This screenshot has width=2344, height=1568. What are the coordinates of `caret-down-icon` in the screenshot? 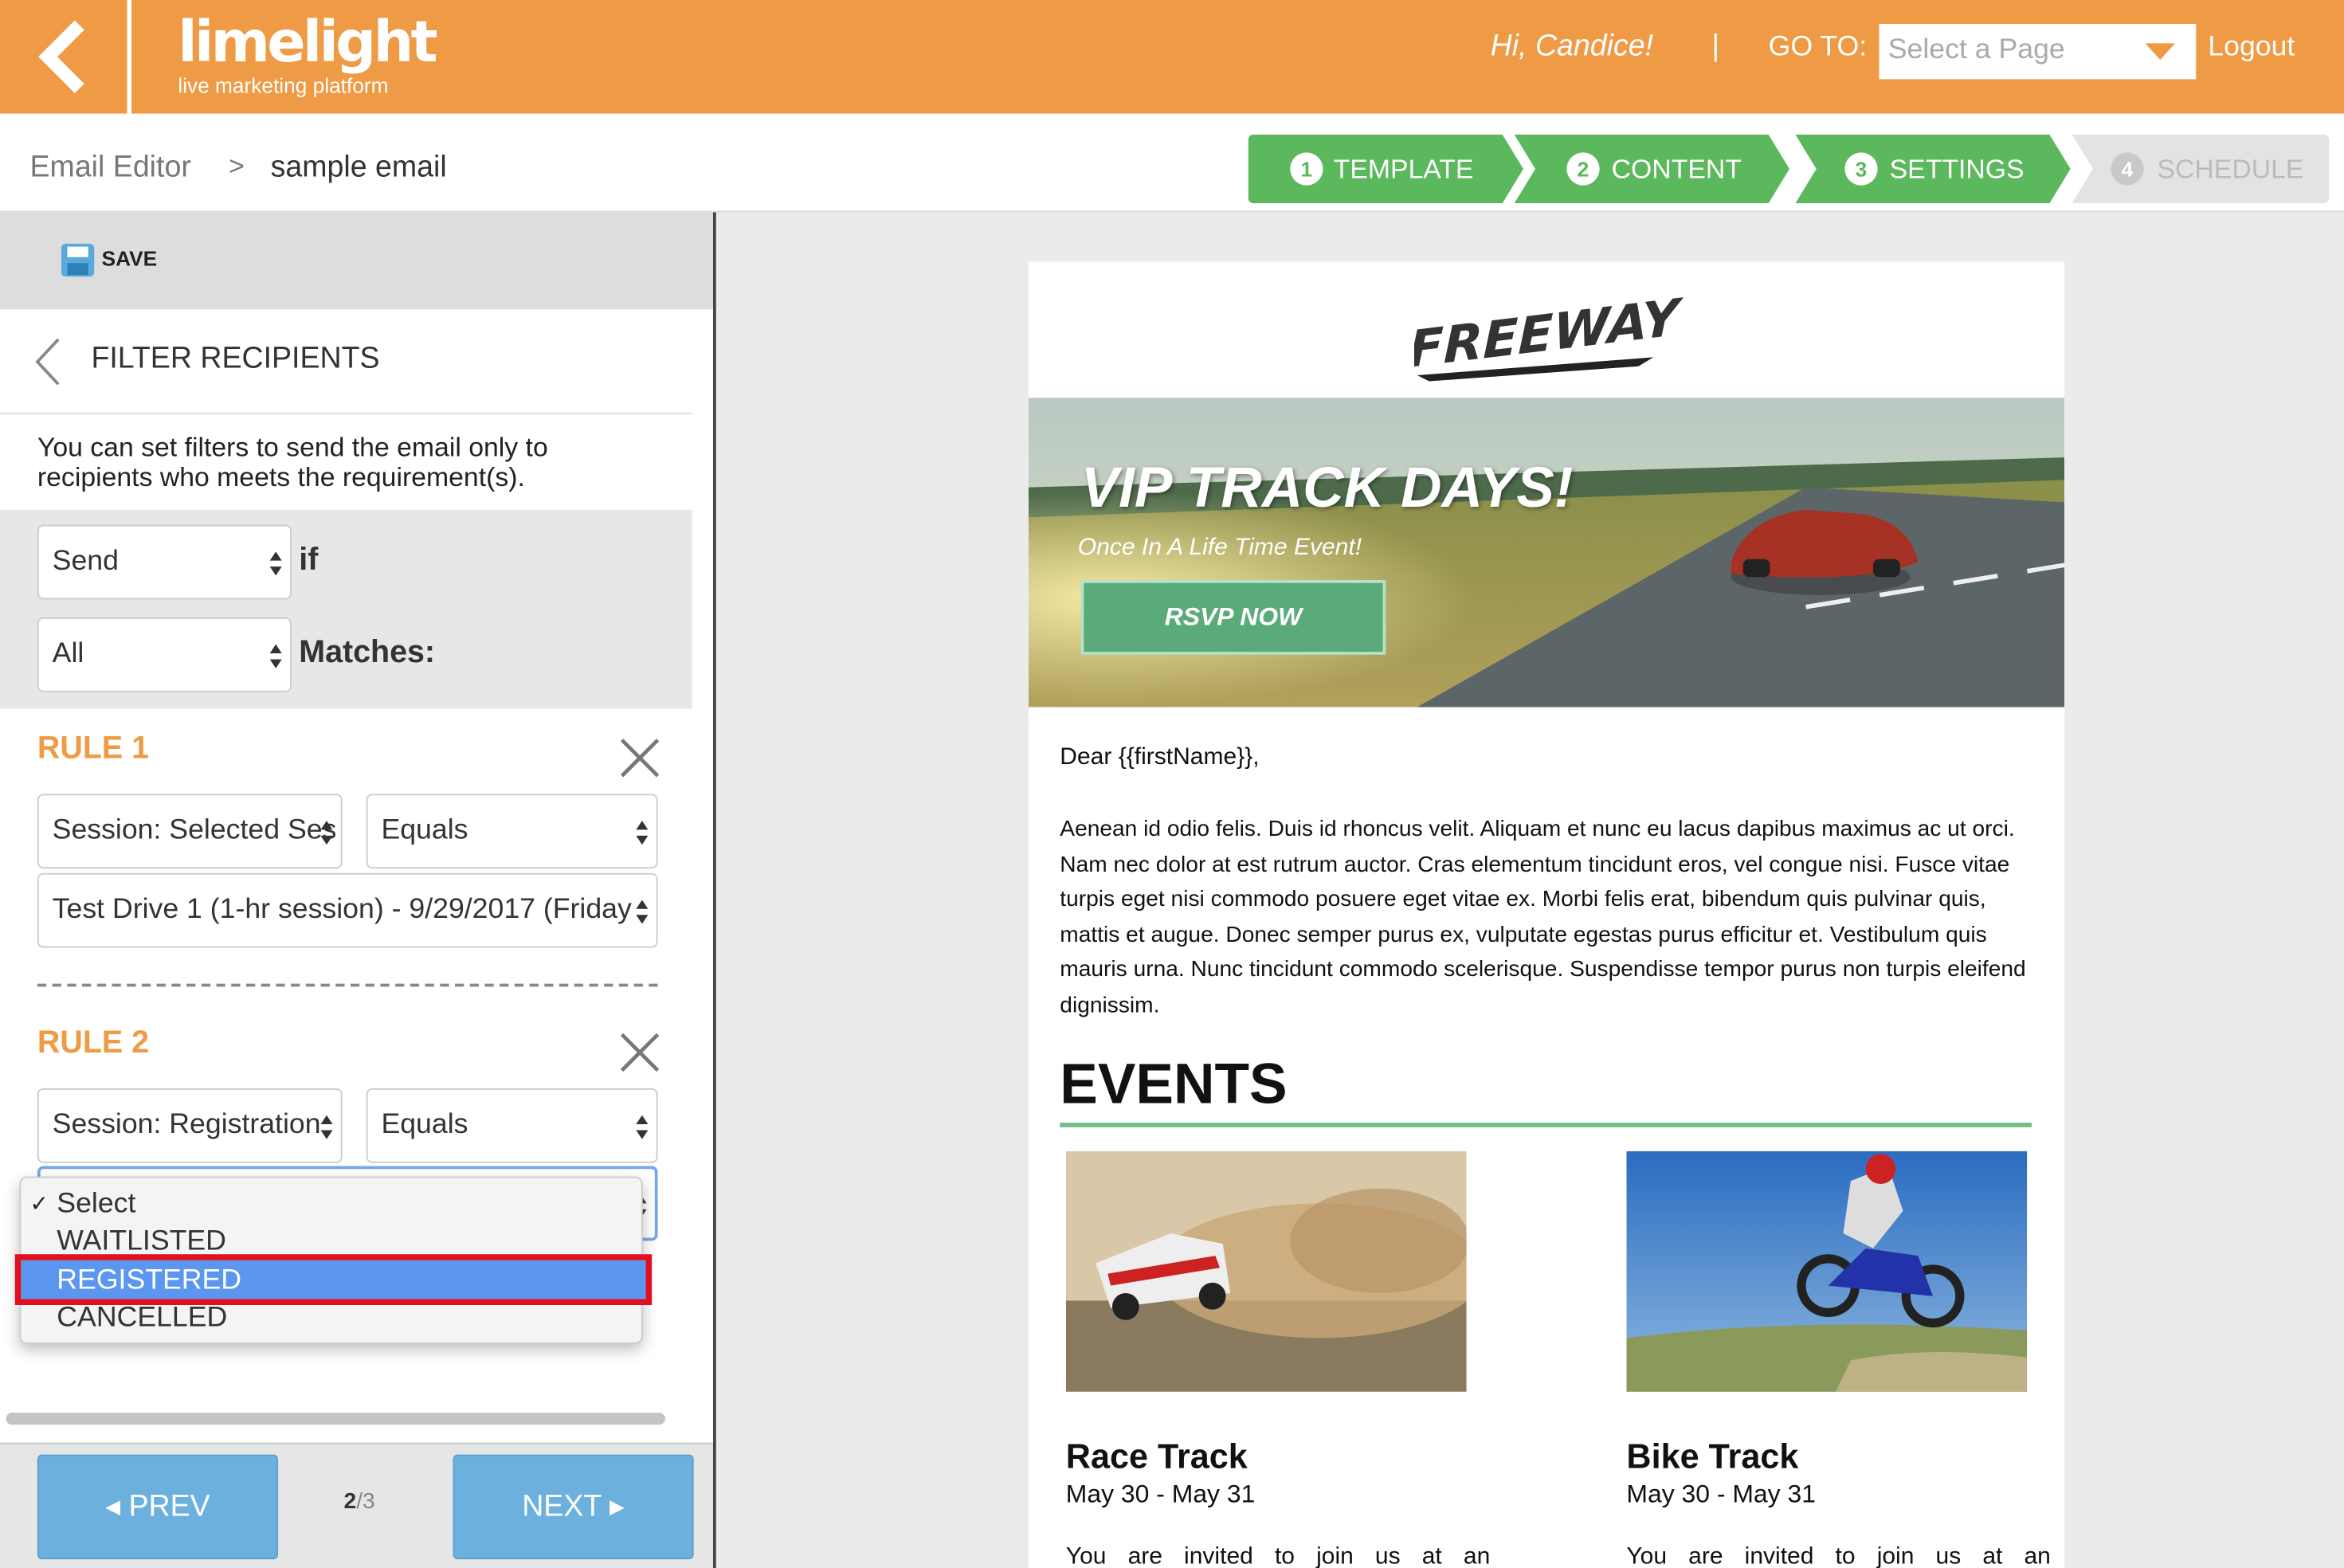 It's located at (2160, 52).